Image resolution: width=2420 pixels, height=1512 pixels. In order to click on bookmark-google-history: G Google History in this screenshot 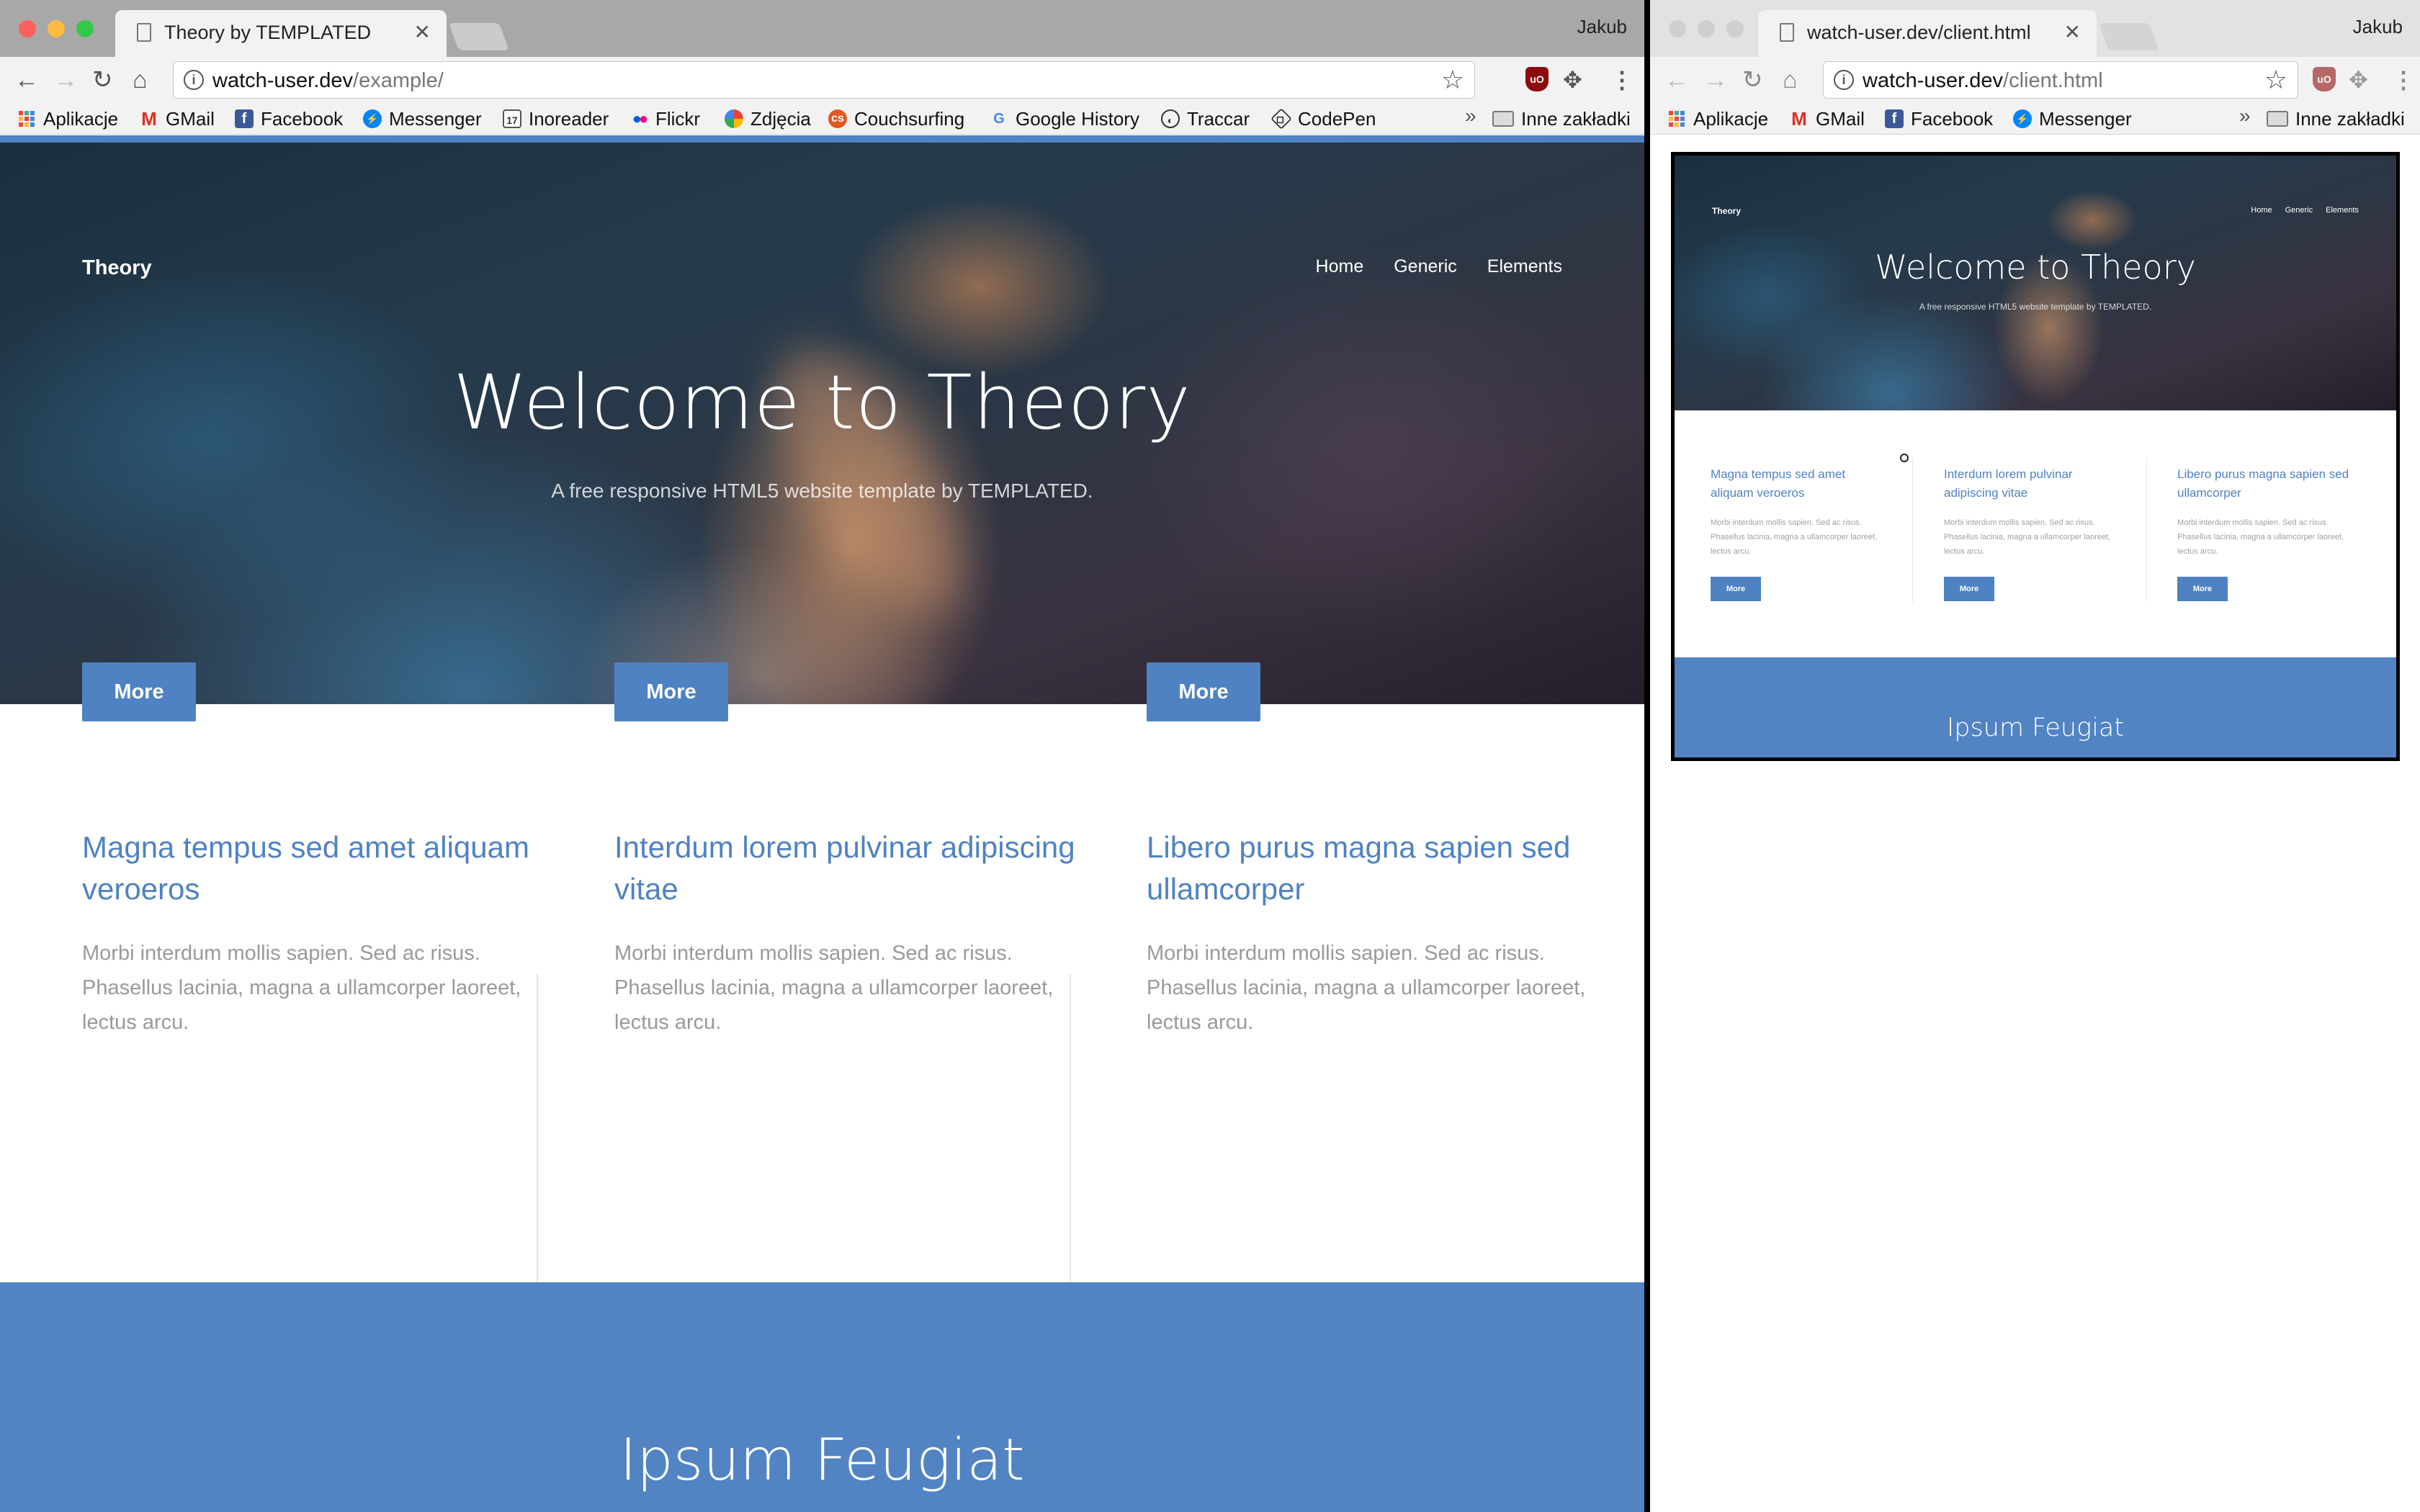, I will do `click(1064, 119)`.